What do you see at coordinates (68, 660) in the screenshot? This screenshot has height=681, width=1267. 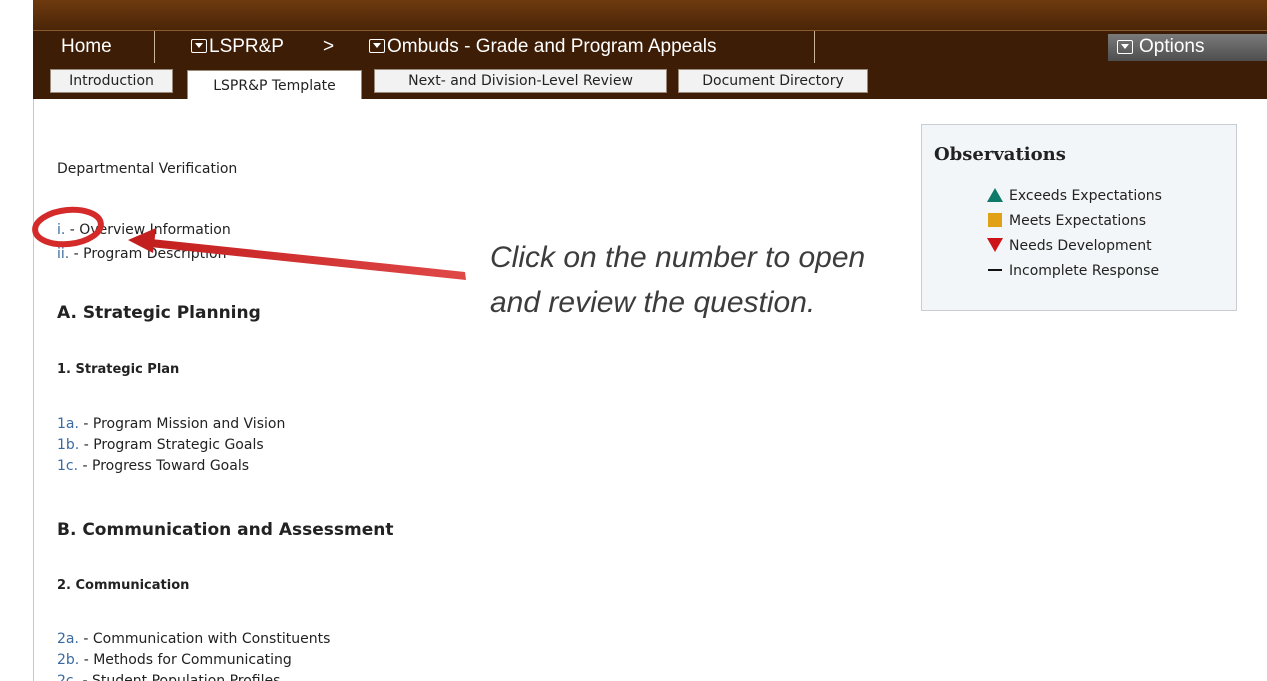 I see `item-number-link: 2b.` at bounding box center [68, 660].